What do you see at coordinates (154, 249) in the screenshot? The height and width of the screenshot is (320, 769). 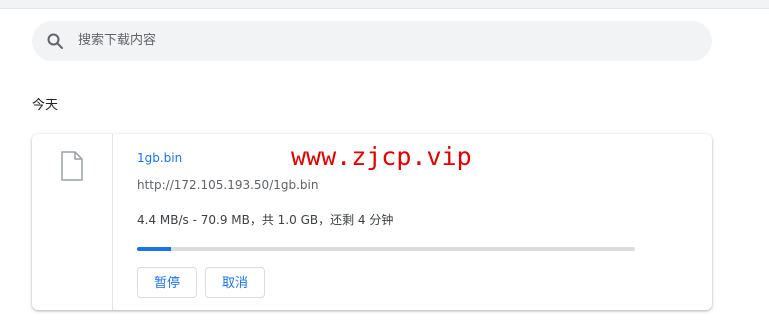 I see `download-progress-fill` at bounding box center [154, 249].